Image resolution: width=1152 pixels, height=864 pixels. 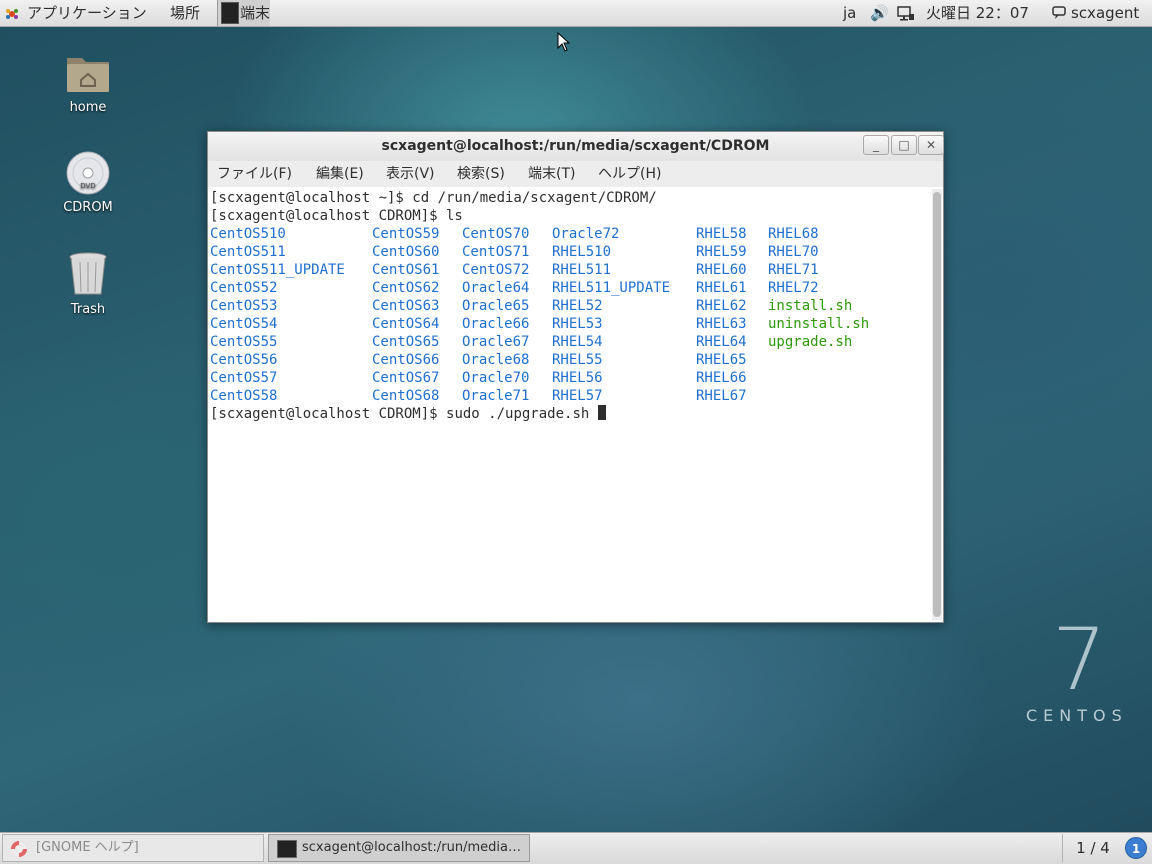 What do you see at coordinates (793, 288) in the screenshot?
I see `ls-entry-directory: RHEL72` at bounding box center [793, 288].